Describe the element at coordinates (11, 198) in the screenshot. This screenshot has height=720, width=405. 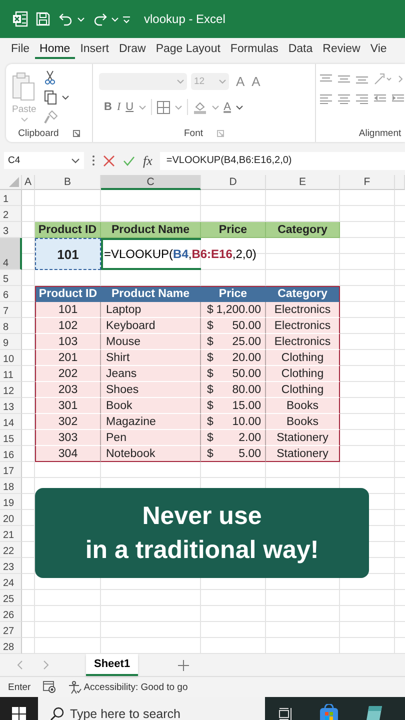
I see `row-number: 1` at that location.